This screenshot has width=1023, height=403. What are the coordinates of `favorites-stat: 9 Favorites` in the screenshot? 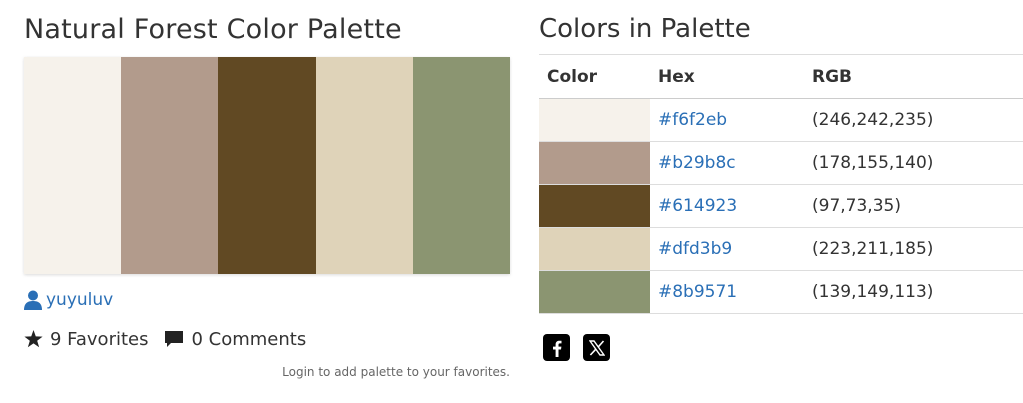 It's located at (86, 339).